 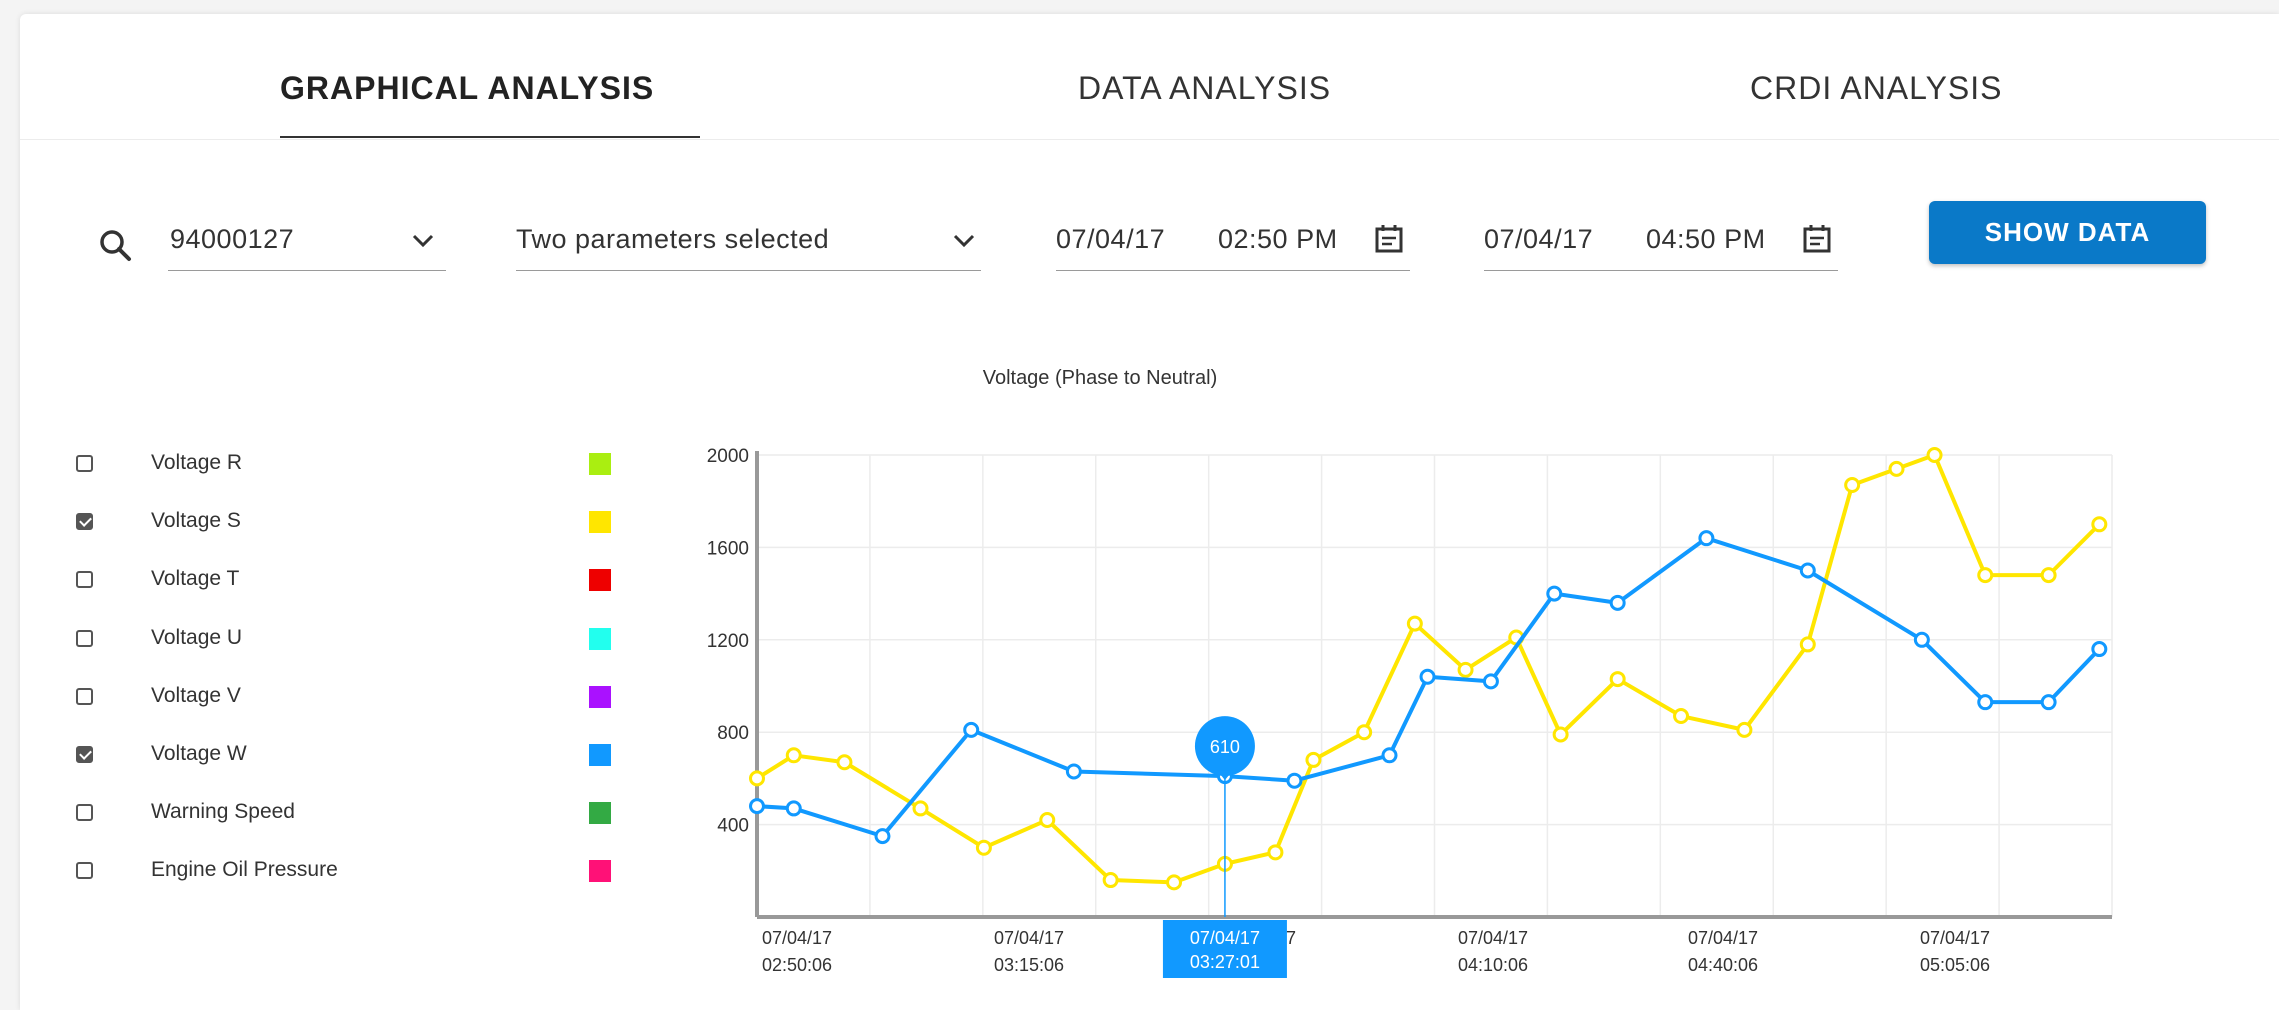 I want to click on x-tick-time: 04:40:06, so click(x=1723, y=965).